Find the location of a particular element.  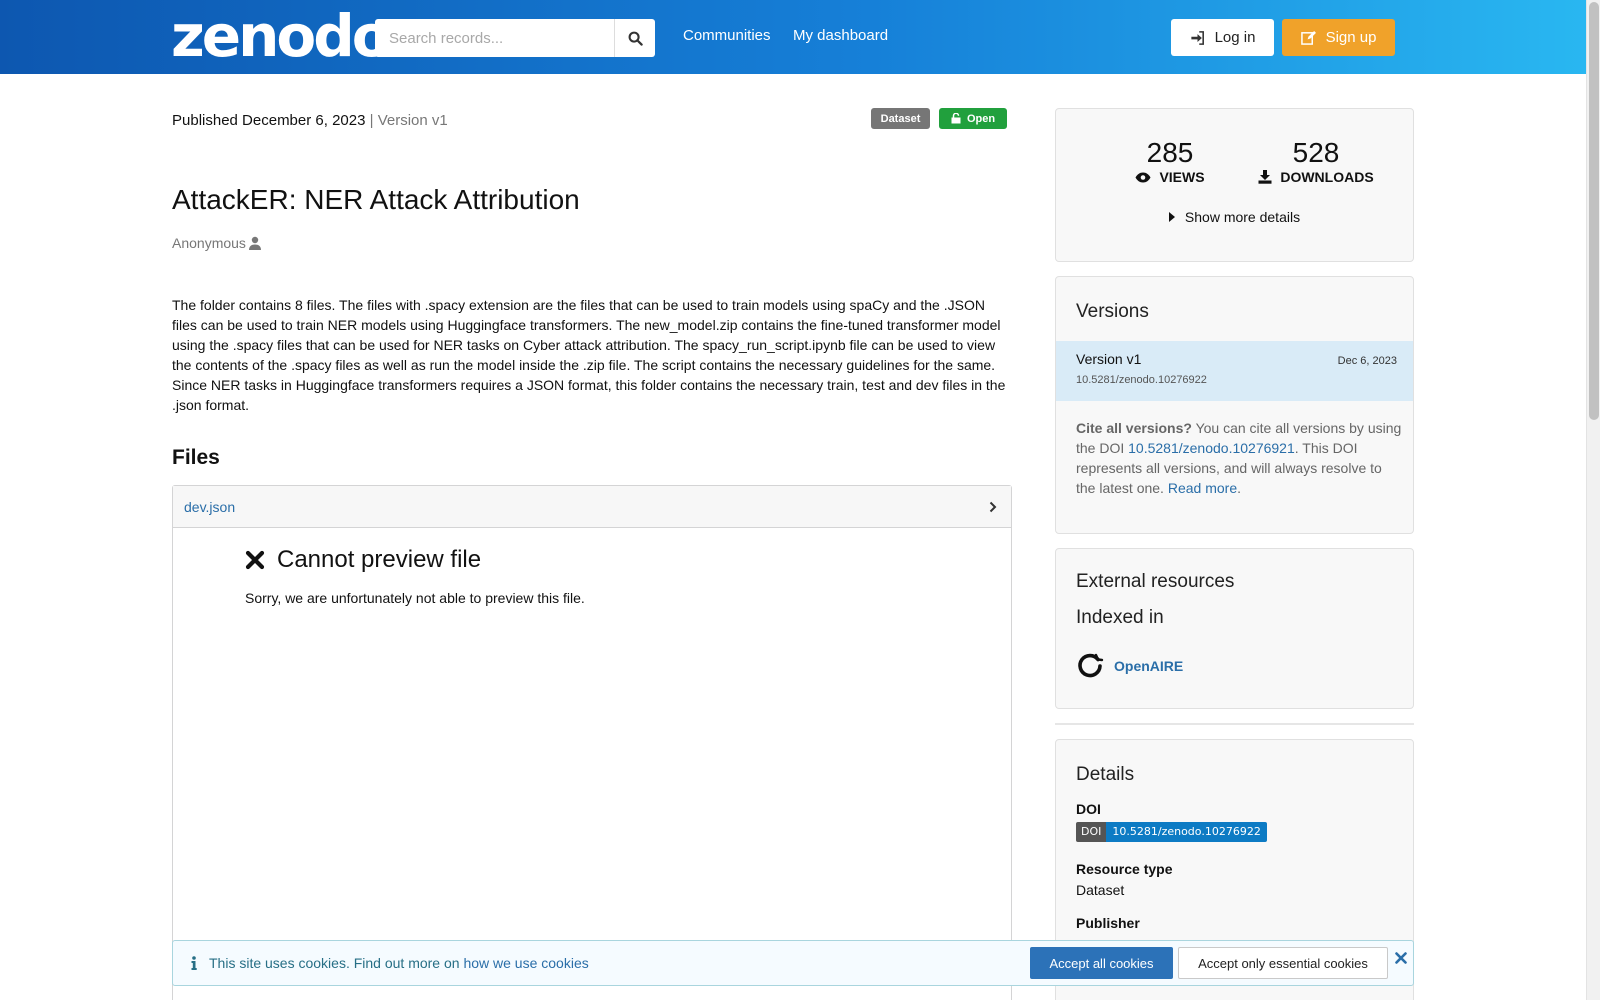

downloads-stat: 528 DOWNLOADS is located at coordinates (1316, 161).